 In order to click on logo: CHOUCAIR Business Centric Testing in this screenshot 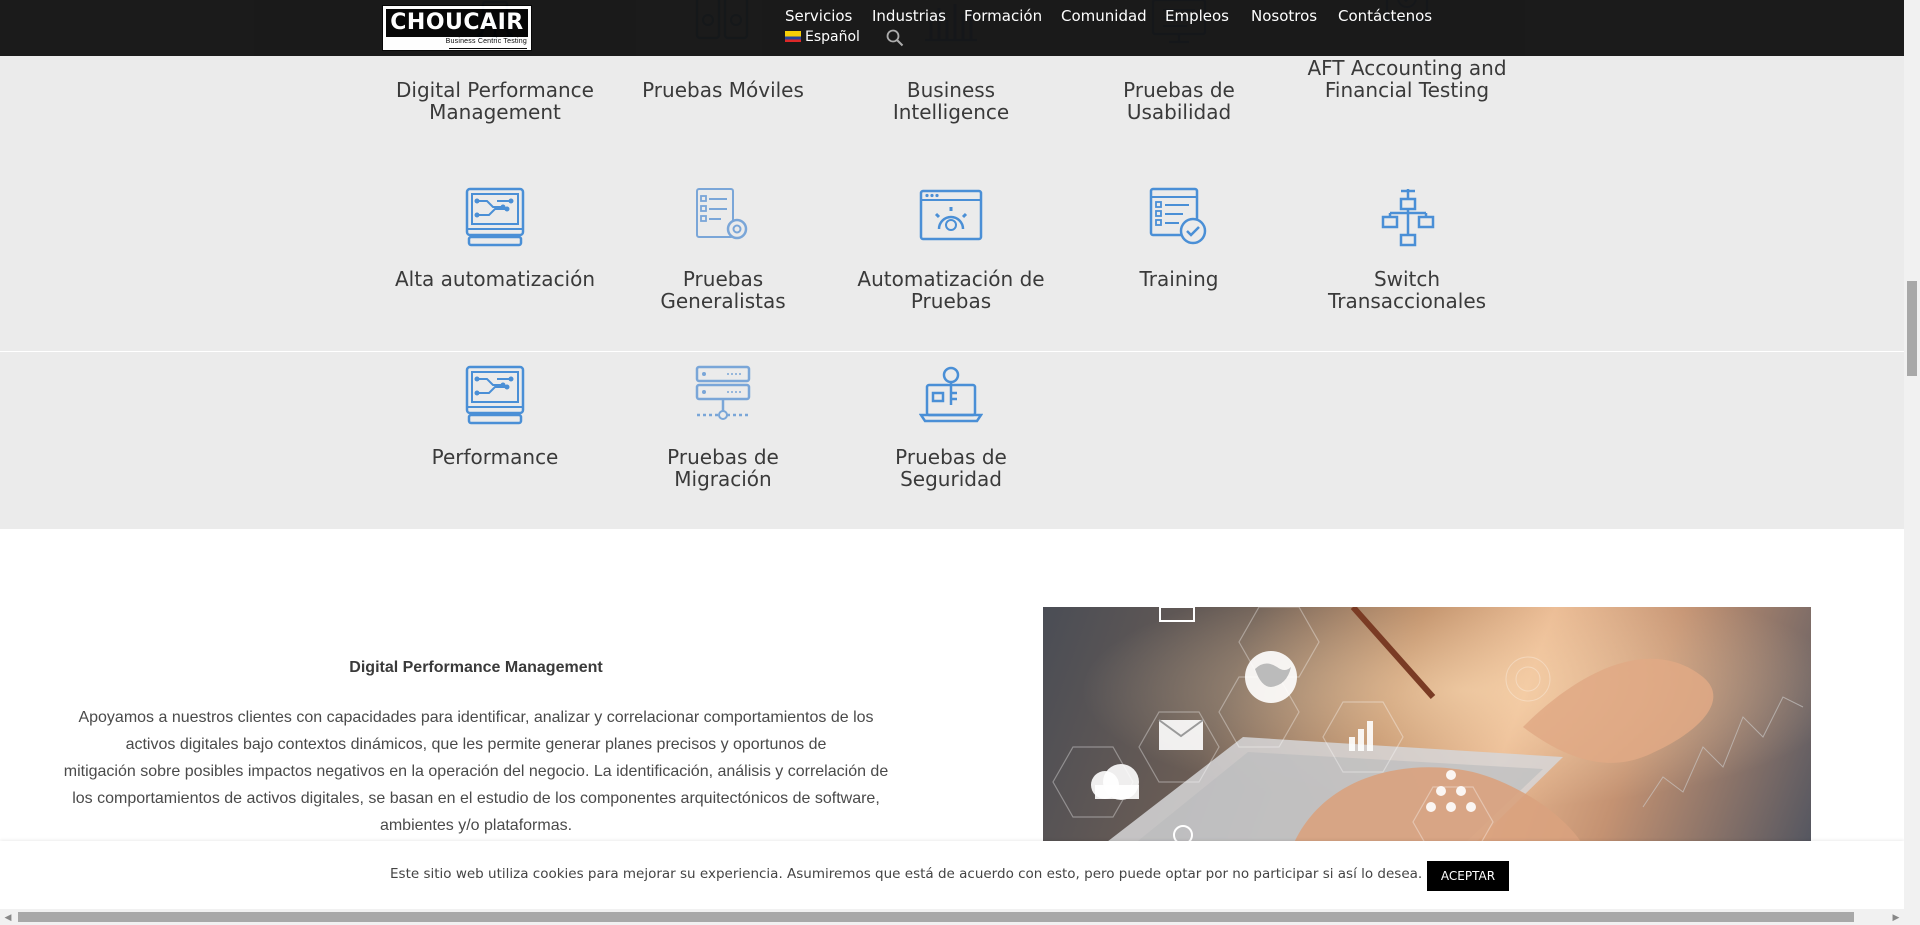, I will do `click(457, 28)`.